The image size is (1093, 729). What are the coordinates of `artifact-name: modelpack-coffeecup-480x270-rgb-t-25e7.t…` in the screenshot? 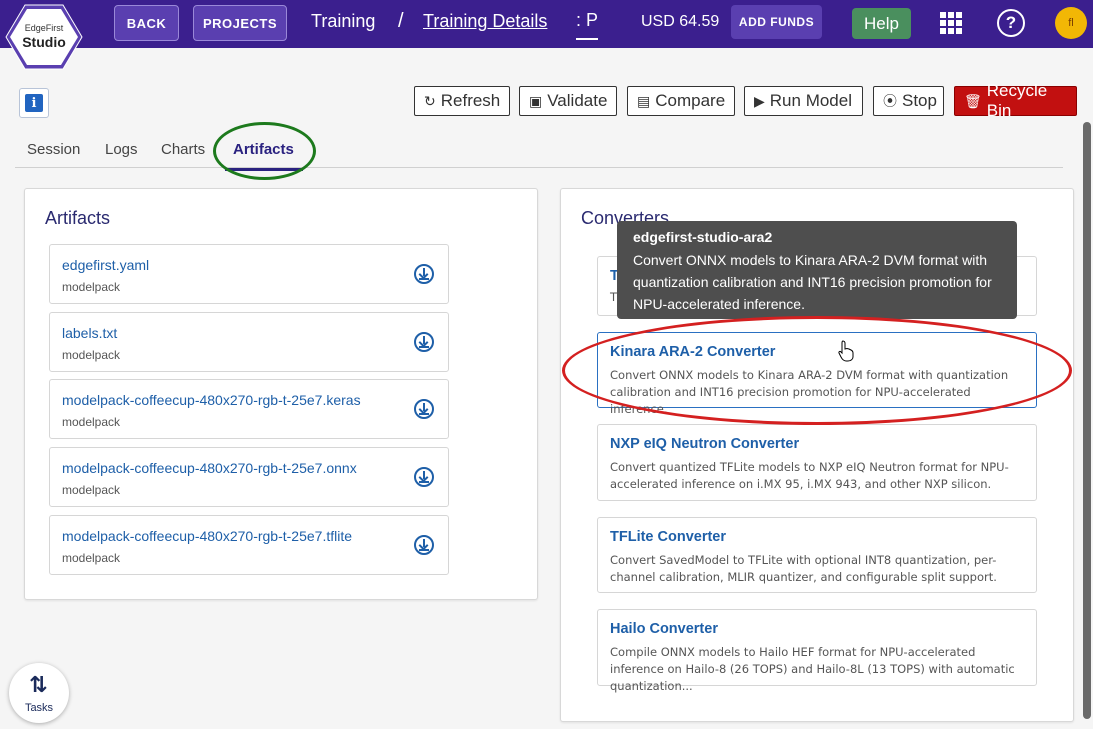 It's located at (207, 536).